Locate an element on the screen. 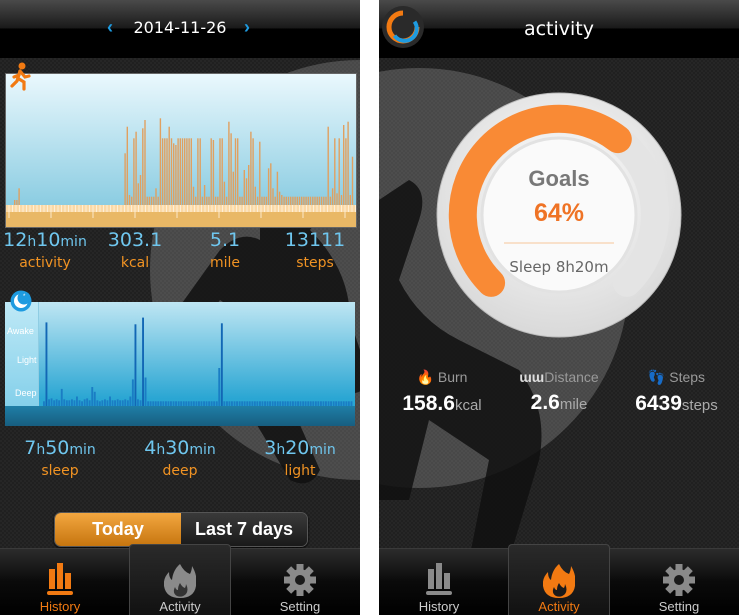 The width and height of the screenshot is (739, 615). stat-steps: 13111 steps is located at coordinates (315, 250).